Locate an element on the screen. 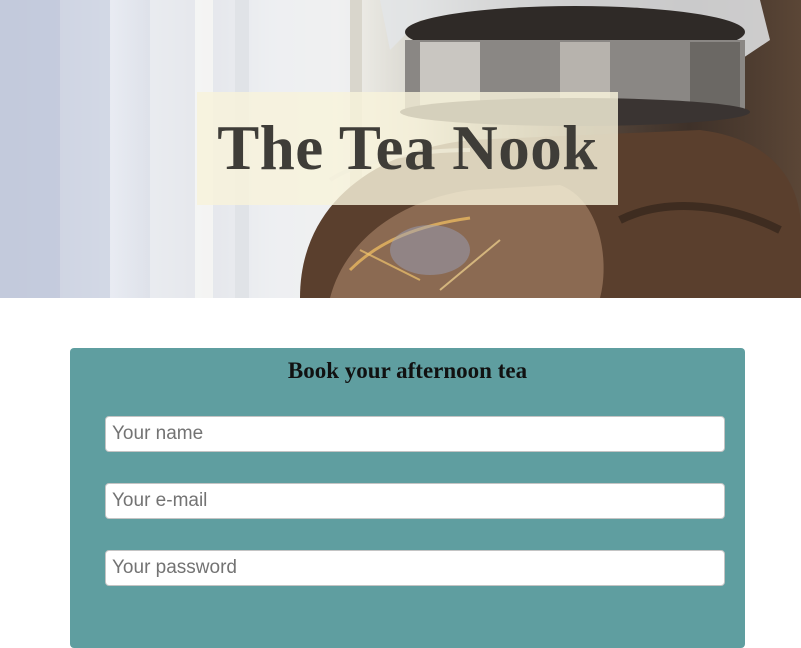 This screenshot has width=801, height=648. title-box: The Tea Nook is located at coordinates (407, 148).